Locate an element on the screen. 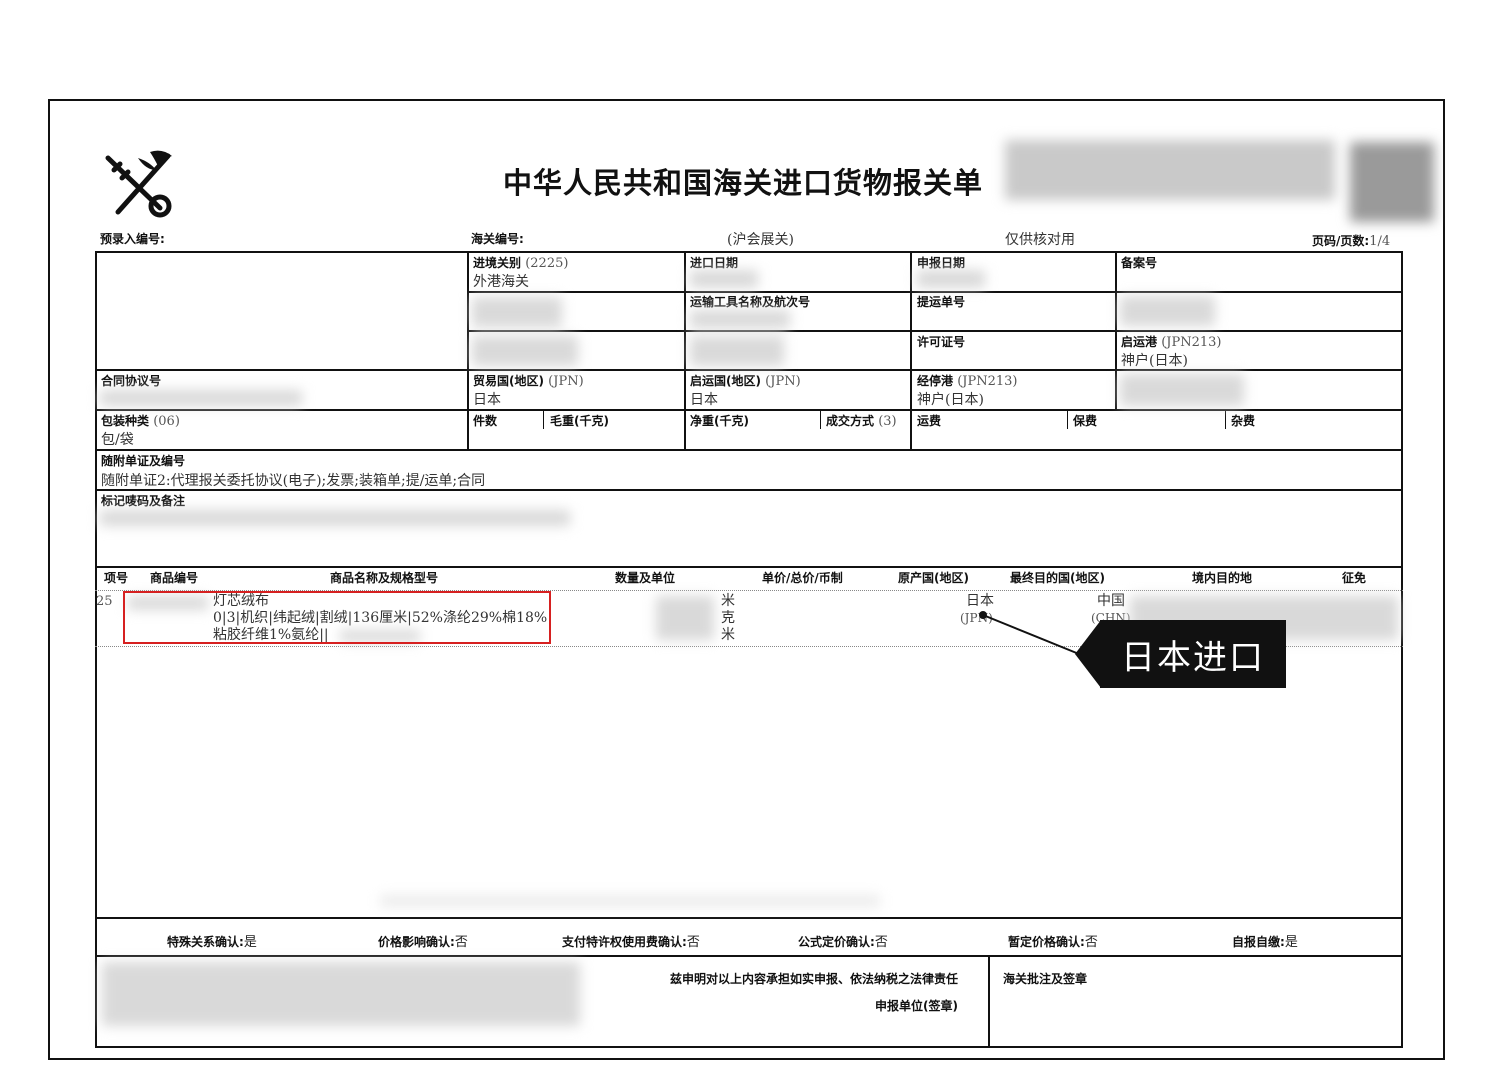 This screenshot has width=1500, height=1065. verify-note: 仅供核对用 is located at coordinates (1040, 240).